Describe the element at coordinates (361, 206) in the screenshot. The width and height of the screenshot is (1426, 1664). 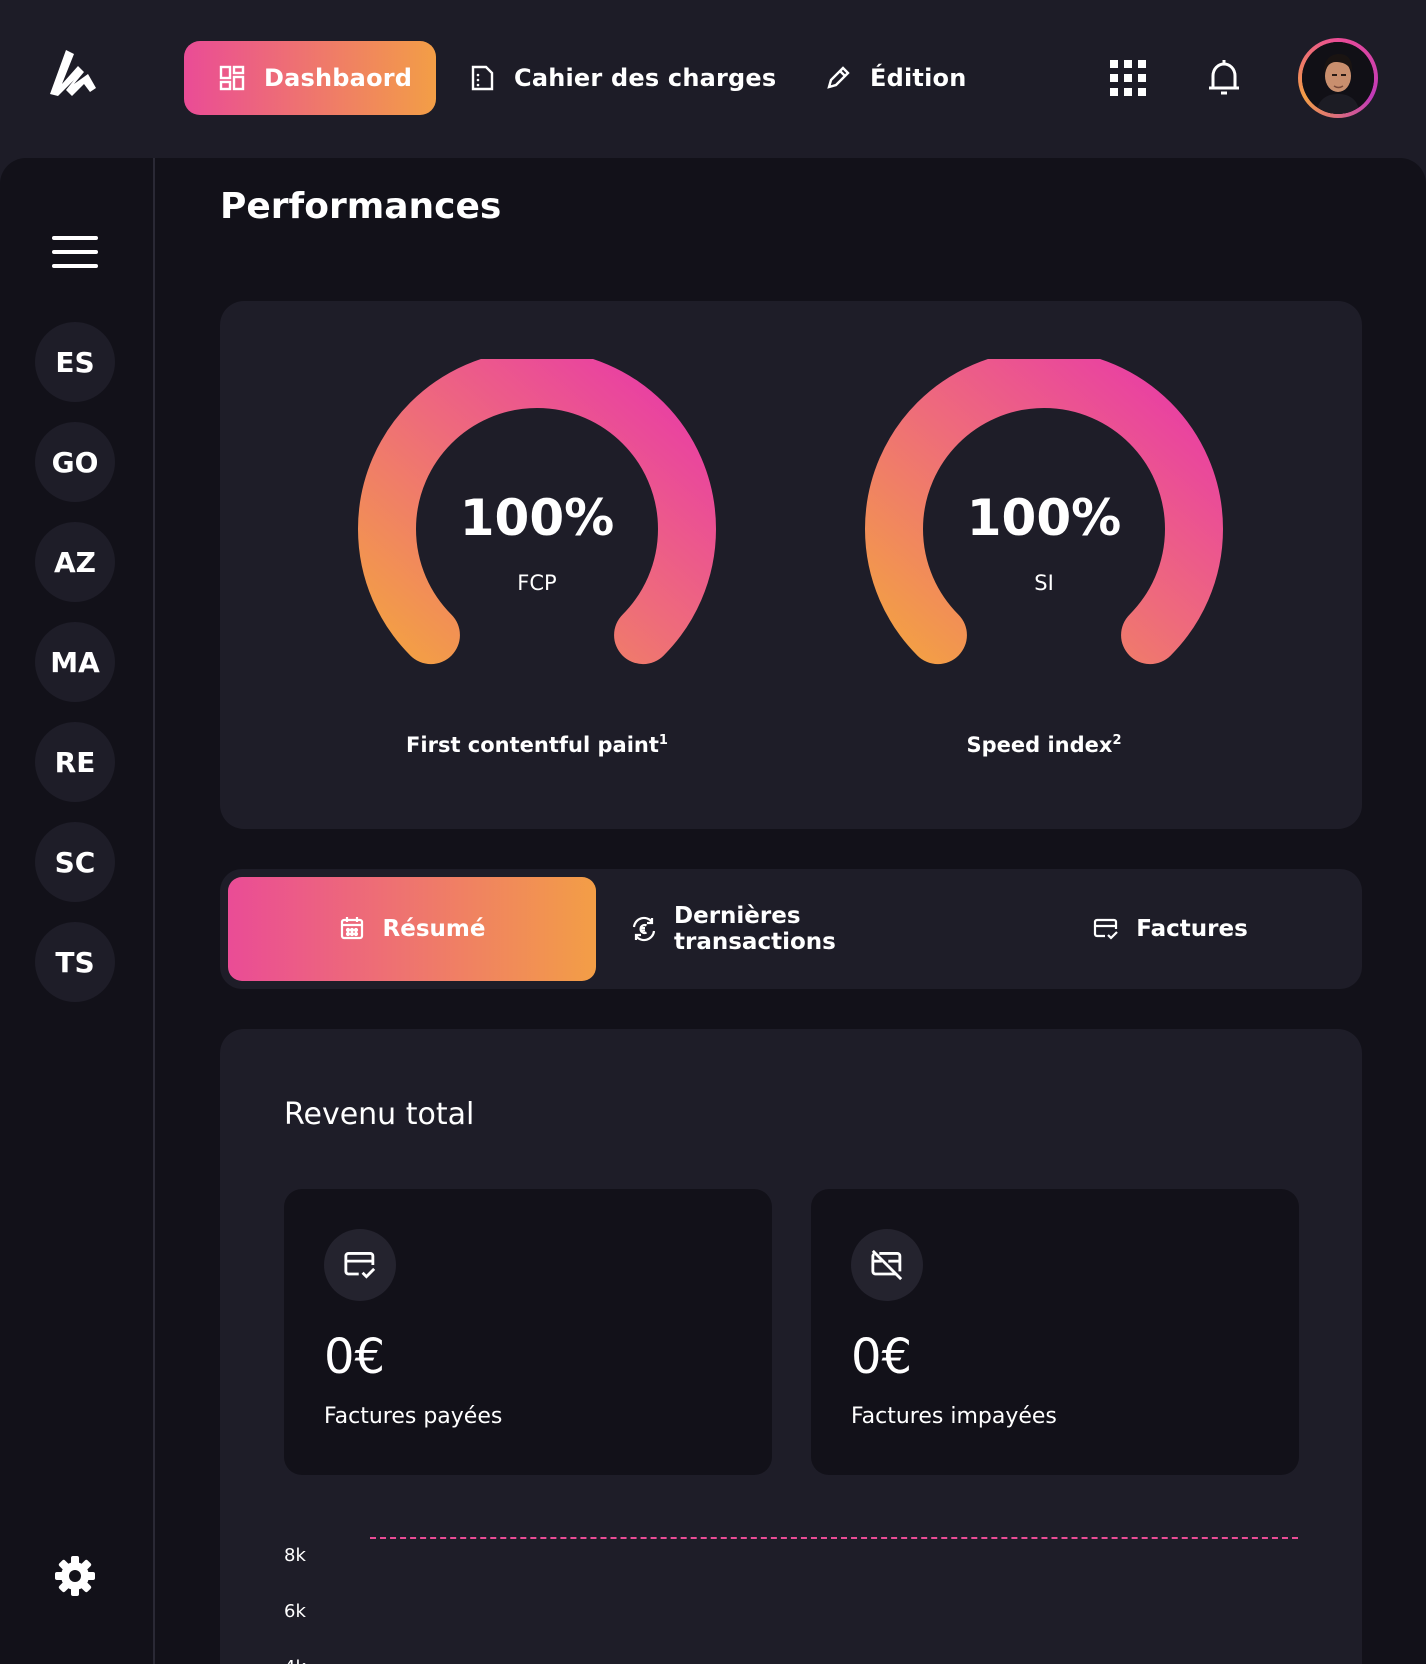
I see `page-title: Performances` at that location.